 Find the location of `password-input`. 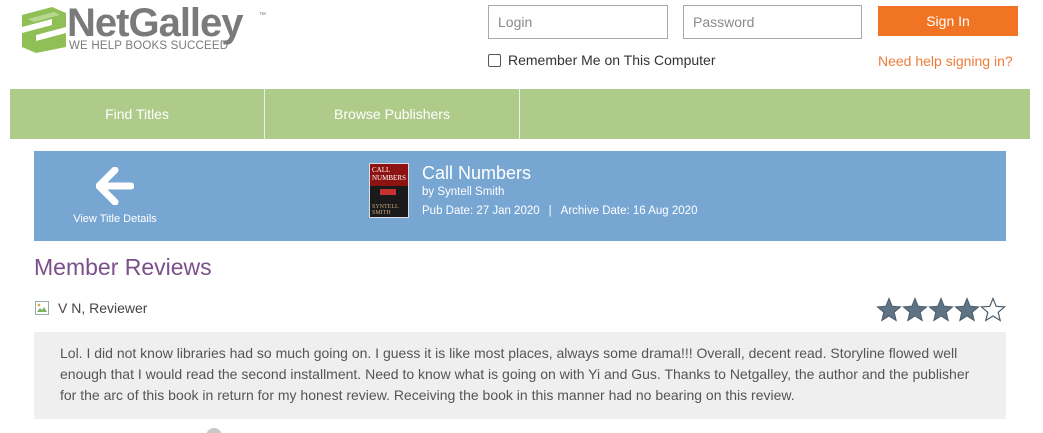

password-input is located at coordinates (772, 22).